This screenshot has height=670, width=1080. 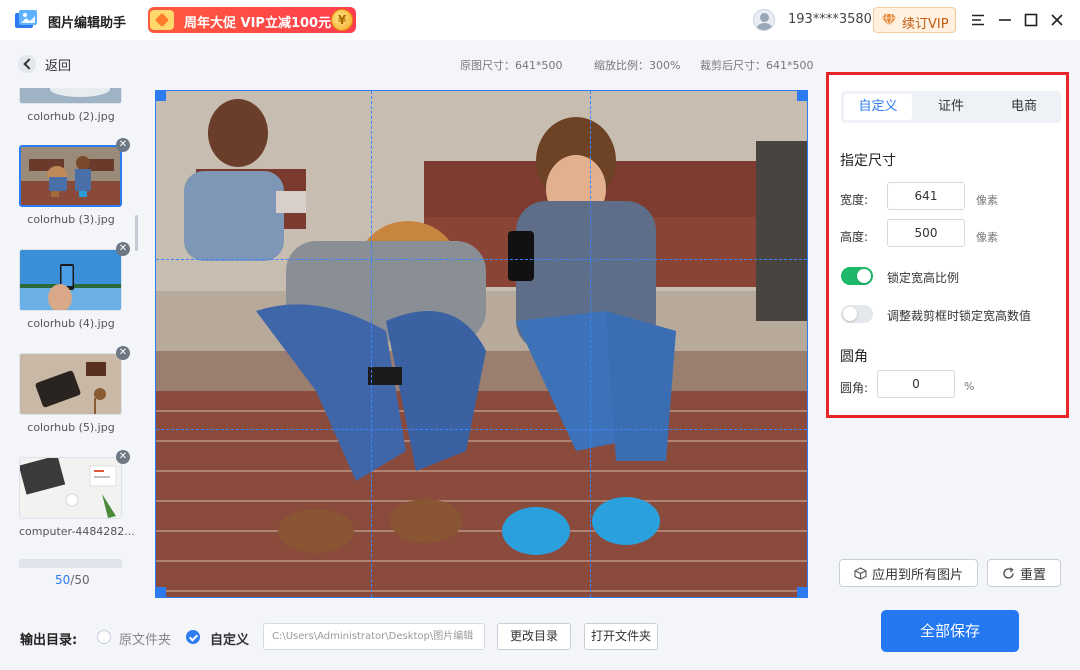 What do you see at coordinates (854, 357) in the screenshot?
I see `corner-section-title: 圆角` at bounding box center [854, 357].